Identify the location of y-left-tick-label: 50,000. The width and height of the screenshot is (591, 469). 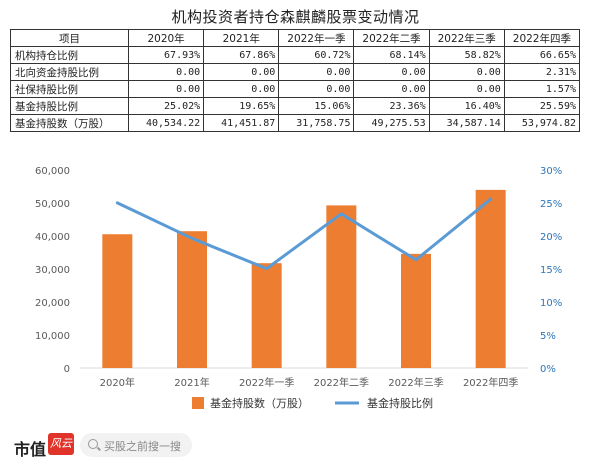
(52, 204).